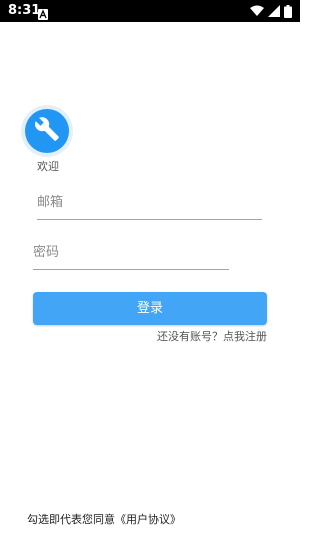 Image resolution: width=320 pixels, height=533 pixels. Describe the element at coordinates (24, 10) in the screenshot. I see `status-time: 8:31` at that location.